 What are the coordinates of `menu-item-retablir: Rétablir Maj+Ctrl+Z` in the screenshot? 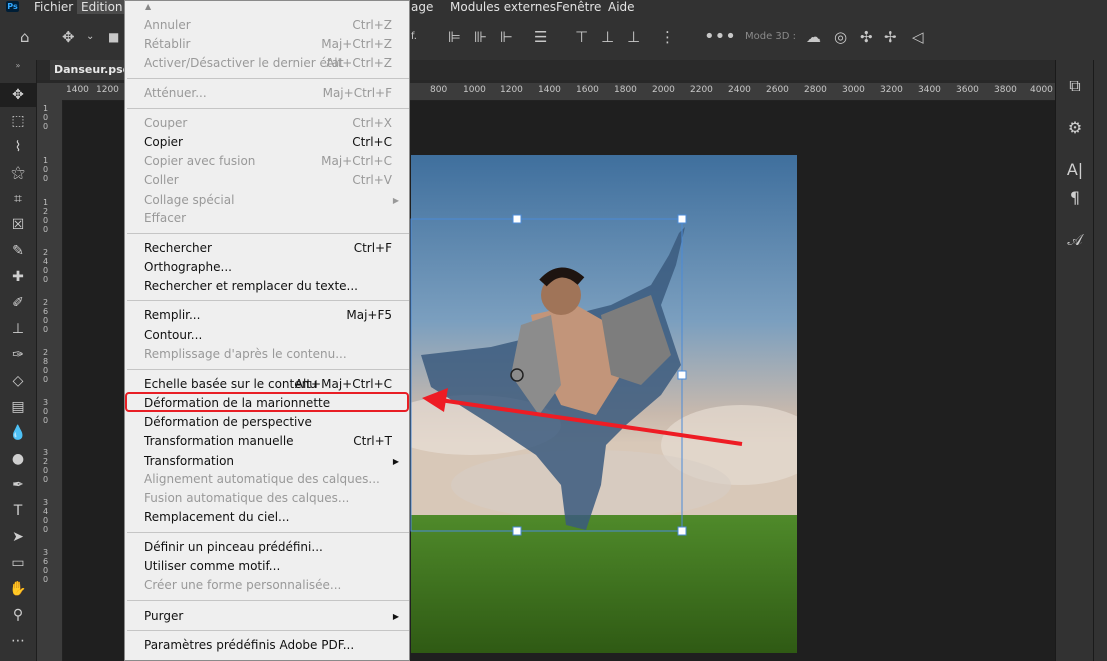 It's located at (274, 44).